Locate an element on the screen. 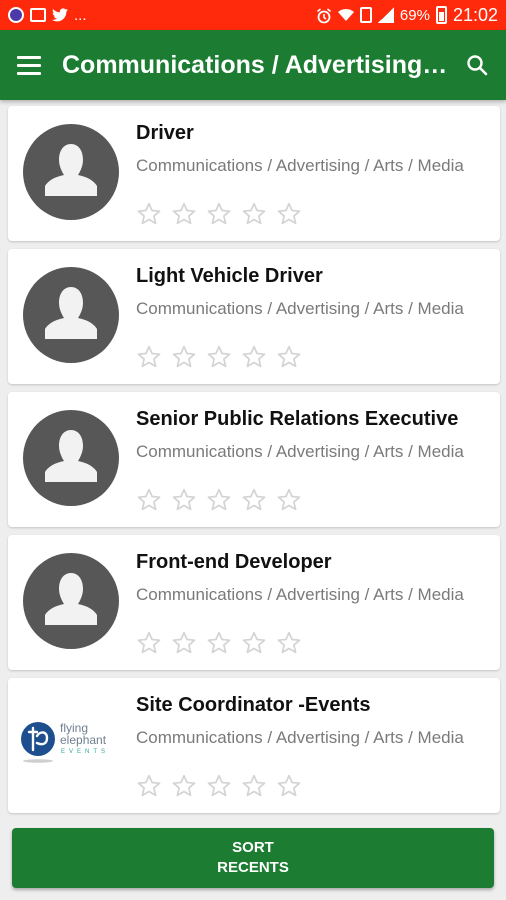 Image resolution: width=506 pixels, height=900 pixels. job-title: Senior Public Relations Executive is located at coordinates (297, 419).